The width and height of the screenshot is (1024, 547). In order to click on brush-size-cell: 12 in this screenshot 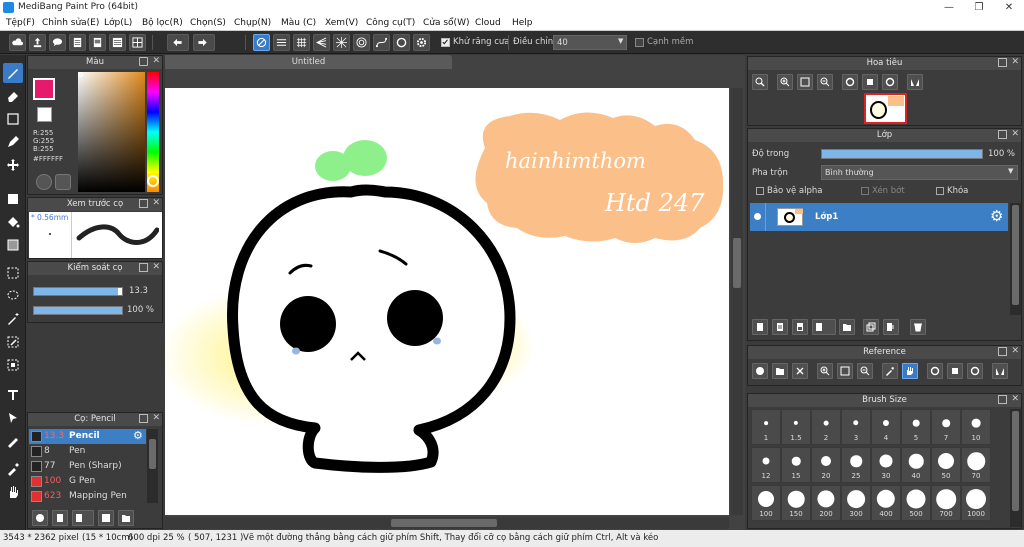, I will do `click(766, 465)`.